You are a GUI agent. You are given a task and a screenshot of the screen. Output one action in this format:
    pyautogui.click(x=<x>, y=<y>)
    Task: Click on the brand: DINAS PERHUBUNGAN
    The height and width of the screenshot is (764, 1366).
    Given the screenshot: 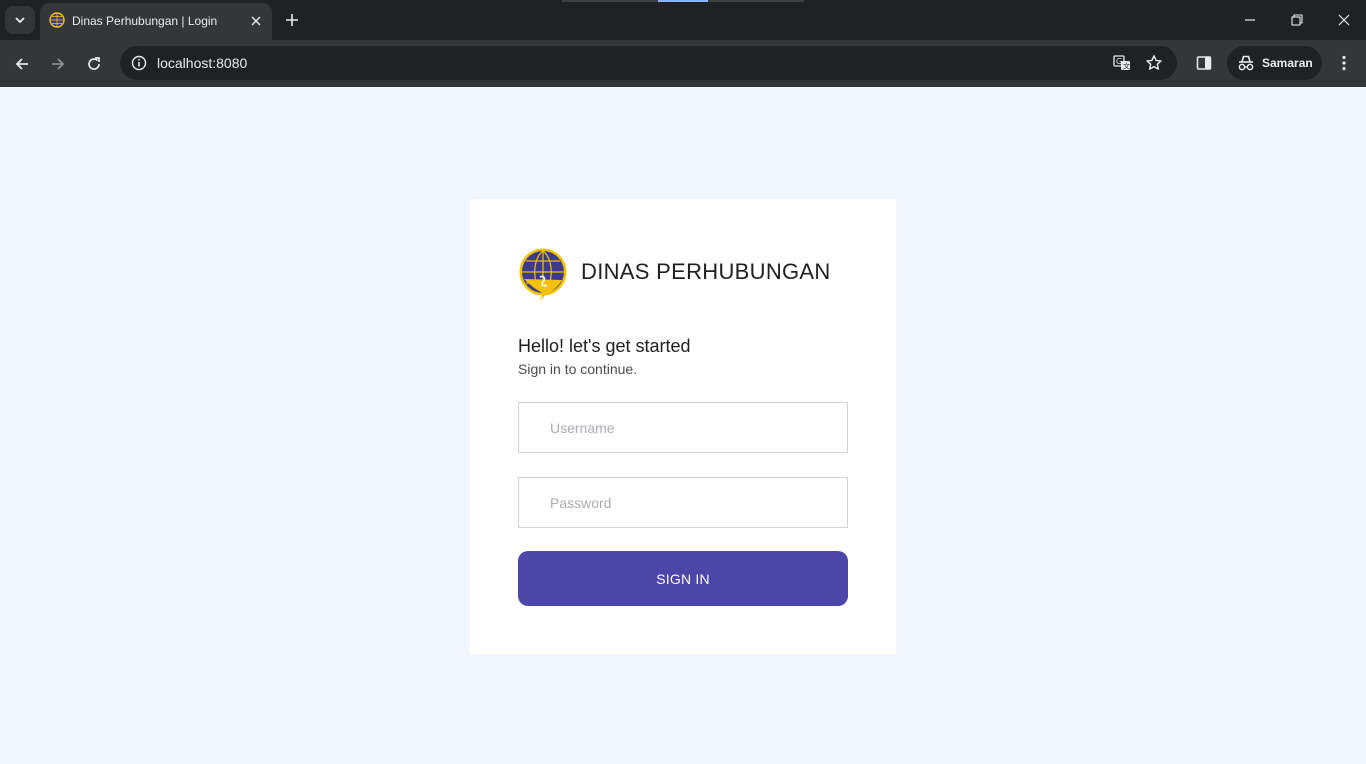 What is the action you would take?
    pyautogui.click(x=683, y=275)
    